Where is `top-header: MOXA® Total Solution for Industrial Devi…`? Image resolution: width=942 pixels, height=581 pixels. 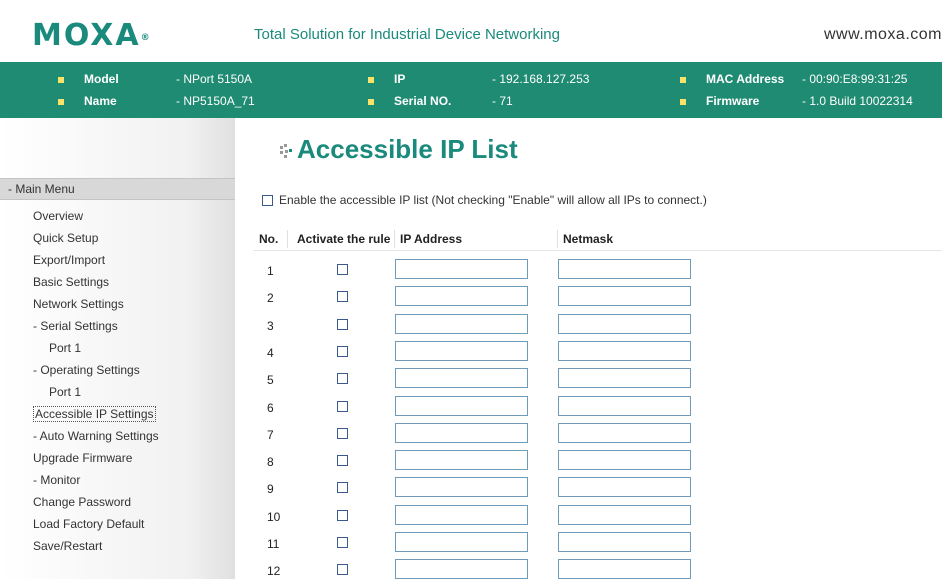
top-header: MOXA® Total Solution for Industrial Devi… is located at coordinates (471, 31).